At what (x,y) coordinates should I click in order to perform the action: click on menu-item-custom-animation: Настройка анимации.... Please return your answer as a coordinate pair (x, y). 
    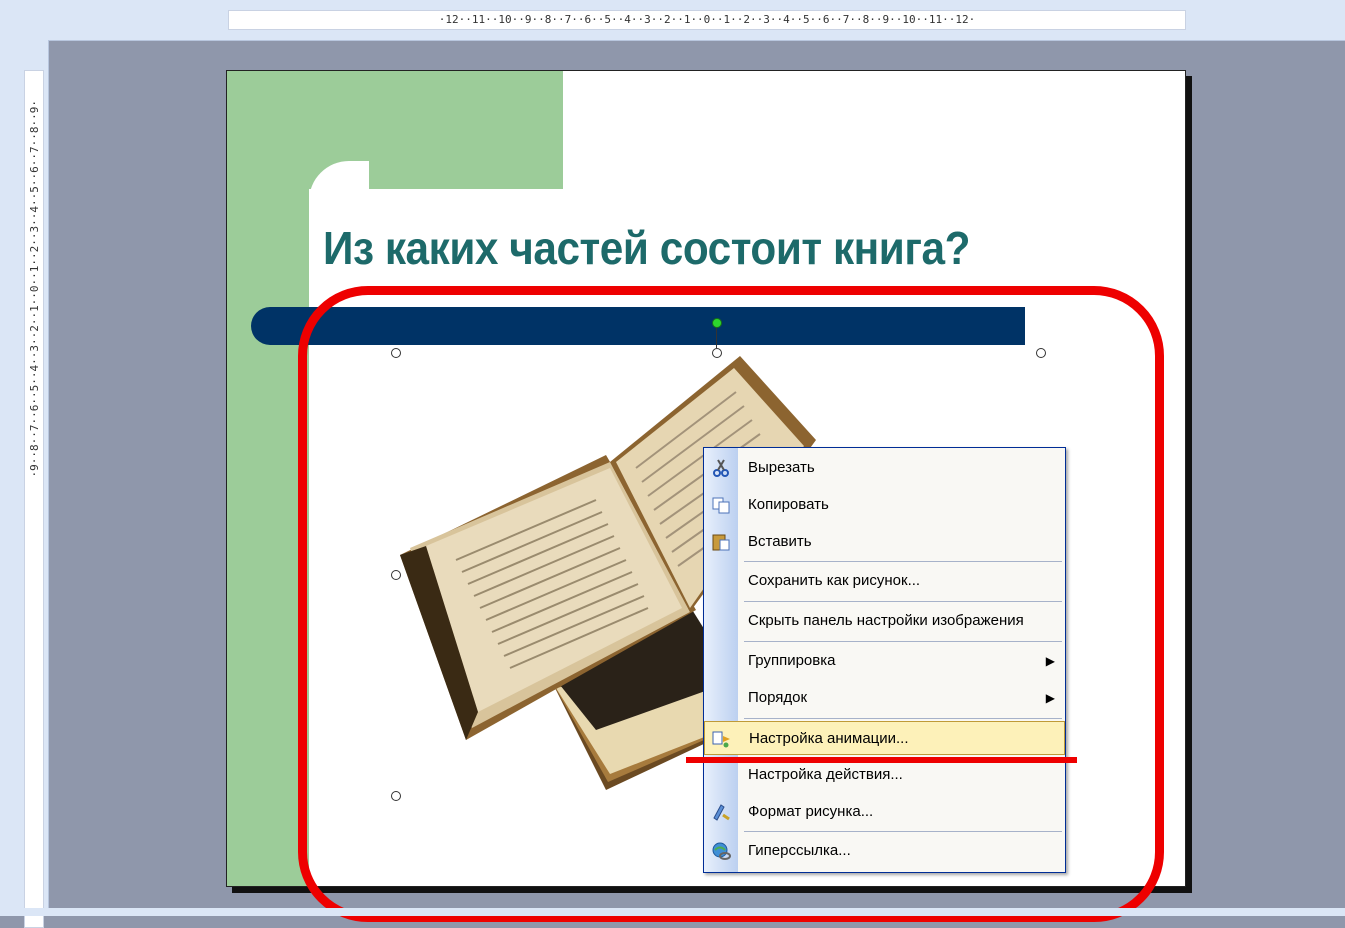
    Looking at the image, I should click on (884, 738).